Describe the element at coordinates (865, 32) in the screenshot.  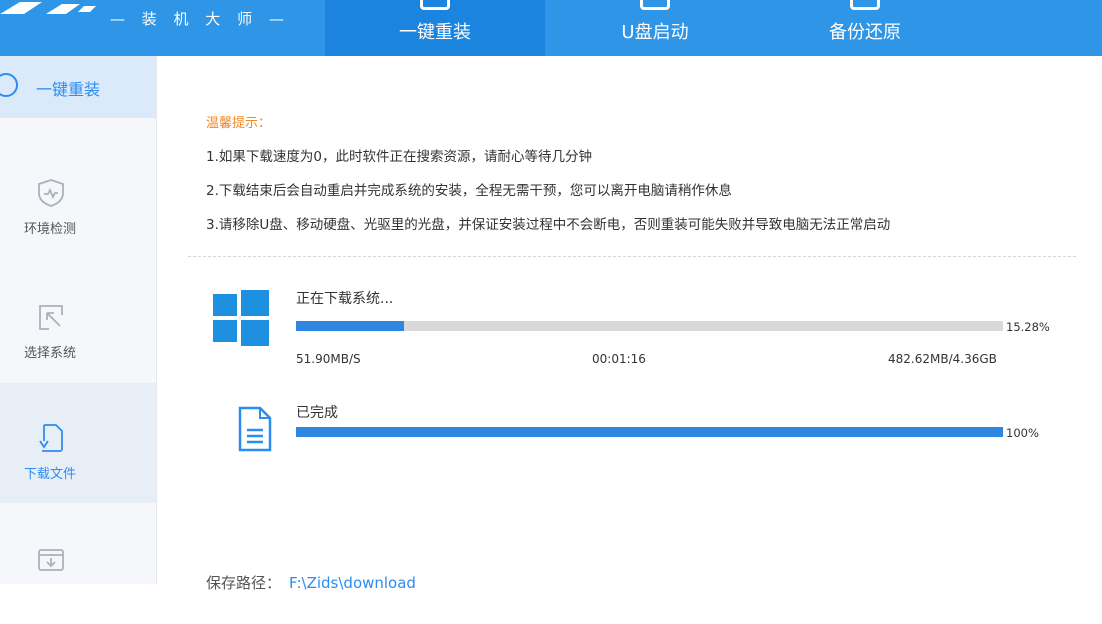
I see `tab-label: 备份还原` at that location.